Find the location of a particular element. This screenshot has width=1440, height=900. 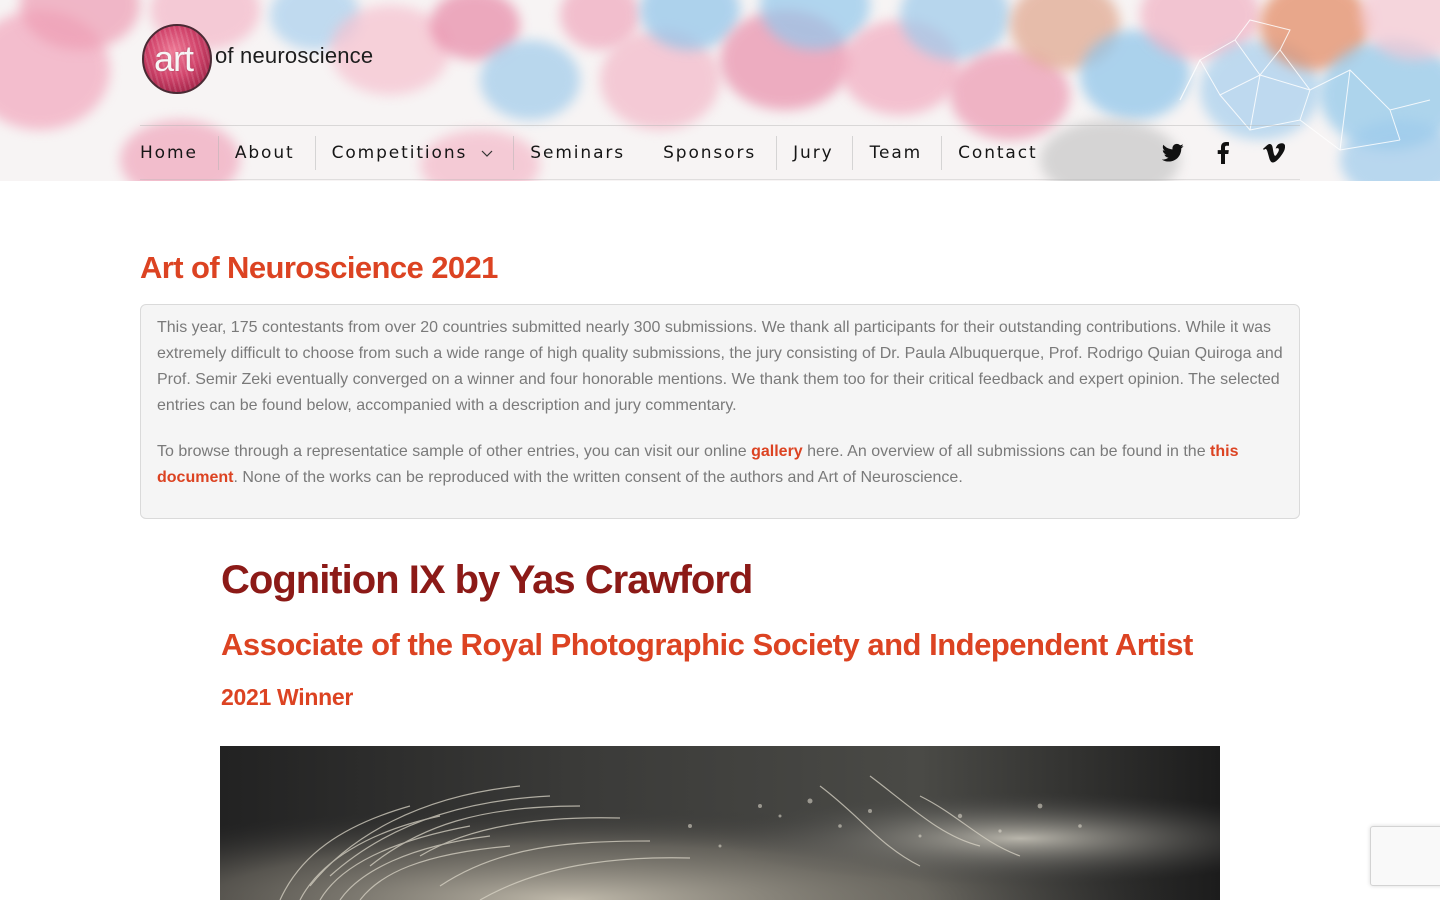

logo-wordmark: of neuroscience is located at coordinates (294, 55).